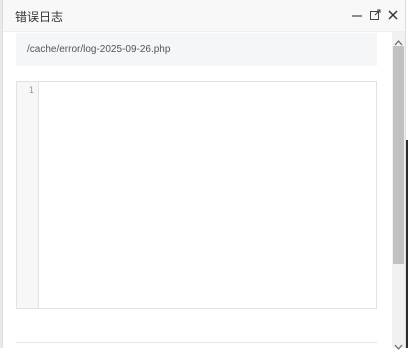  Describe the element at coordinates (39, 17) in the screenshot. I see `dialog-title: 错误日志` at that location.